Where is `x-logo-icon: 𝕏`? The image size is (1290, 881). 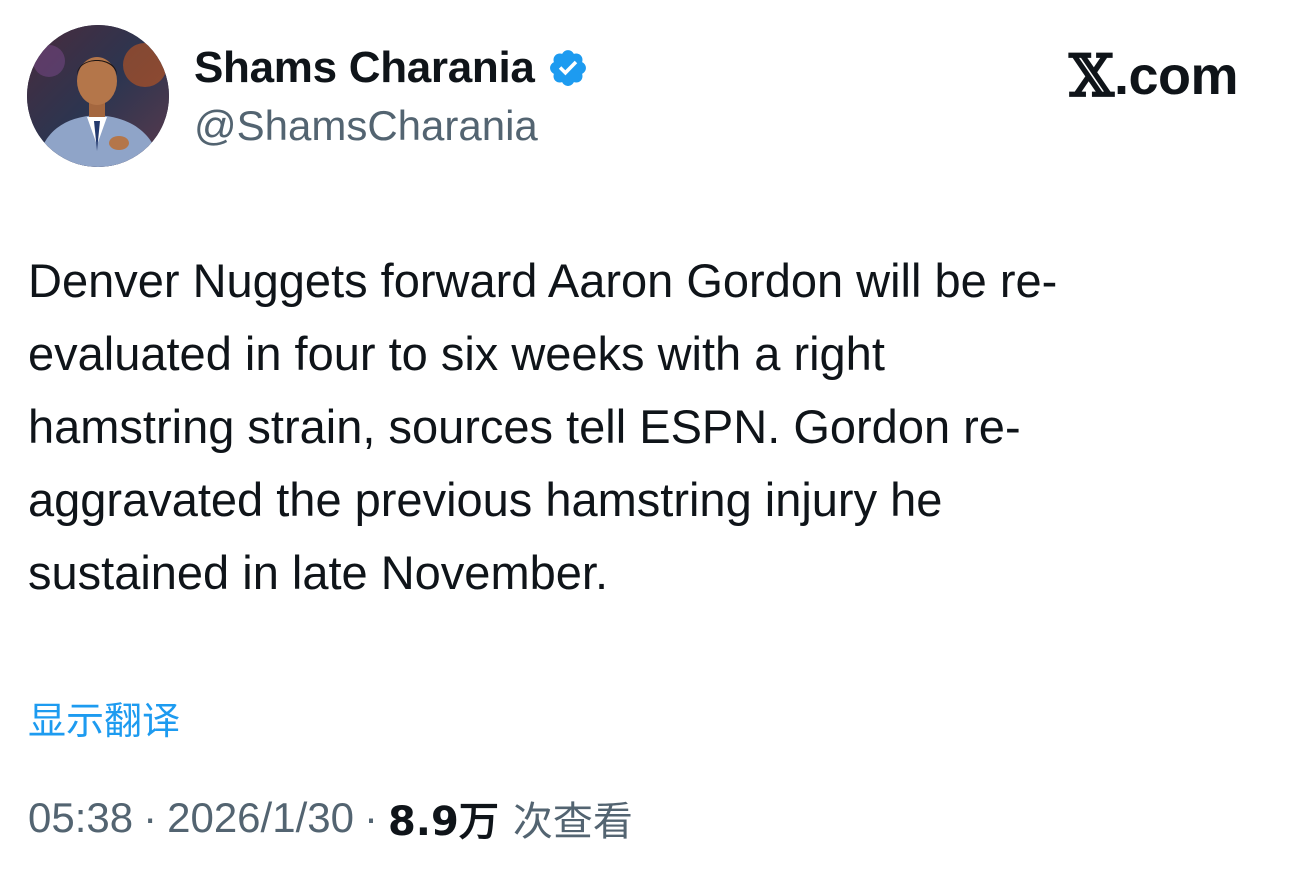 x-logo-icon: 𝕏 is located at coordinates (1091, 76).